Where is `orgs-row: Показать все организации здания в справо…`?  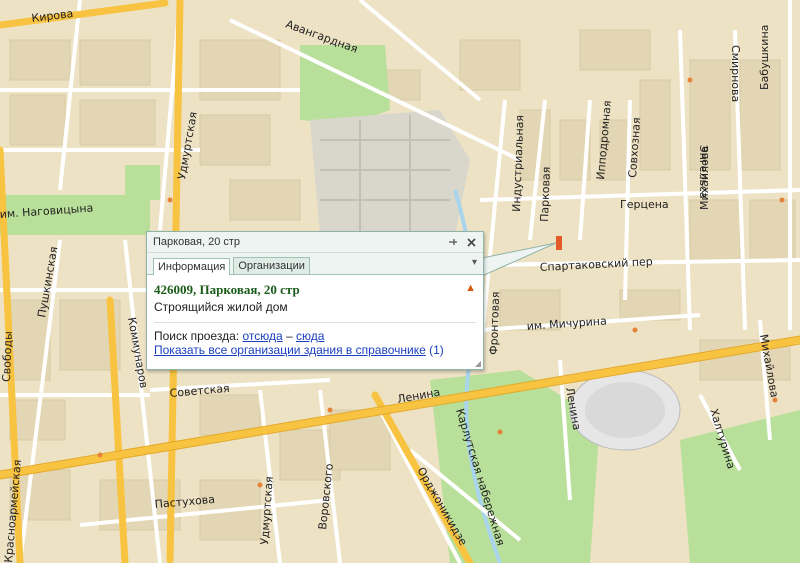 orgs-row: Показать все организации здания в справо… is located at coordinates (315, 350).